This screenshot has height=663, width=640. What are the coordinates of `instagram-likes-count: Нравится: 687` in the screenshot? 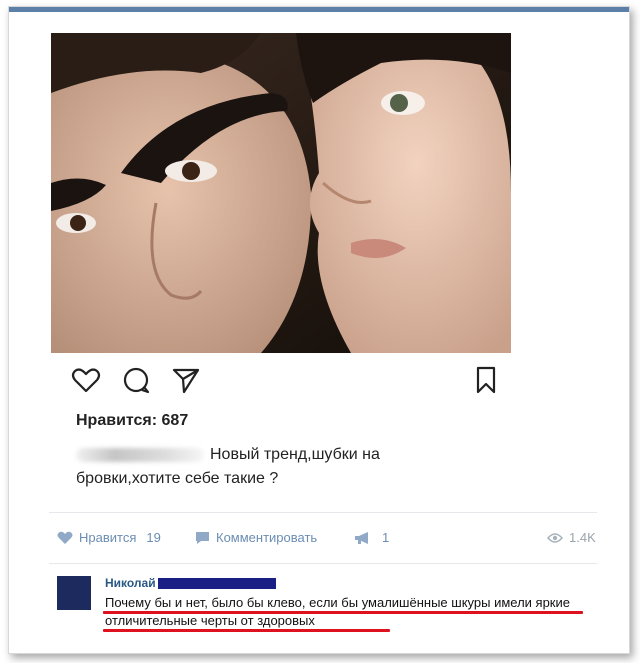 It's located at (132, 420).